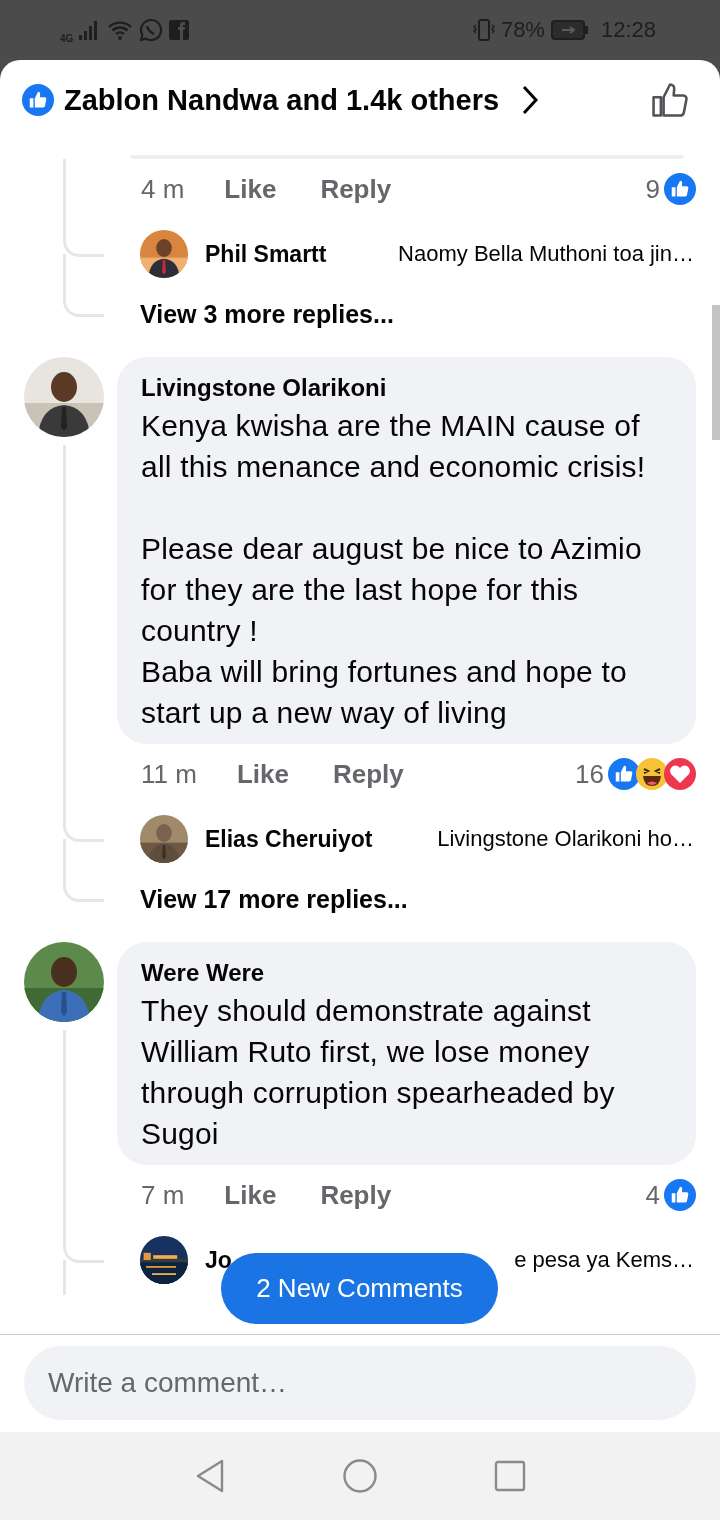 This screenshot has height=1520, width=720. Describe the element at coordinates (179, 30) in the screenshot. I see `app-icon` at that location.